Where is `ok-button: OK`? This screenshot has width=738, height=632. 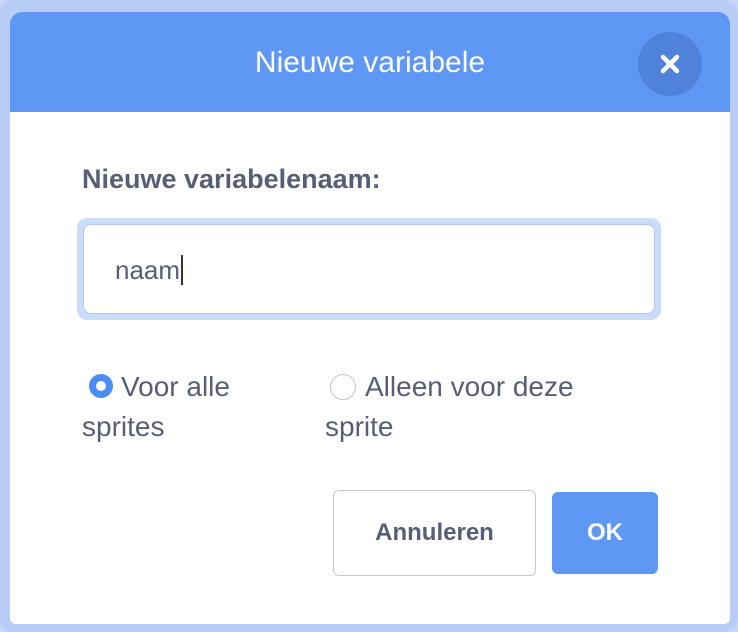 ok-button: OK is located at coordinates (605, 533).